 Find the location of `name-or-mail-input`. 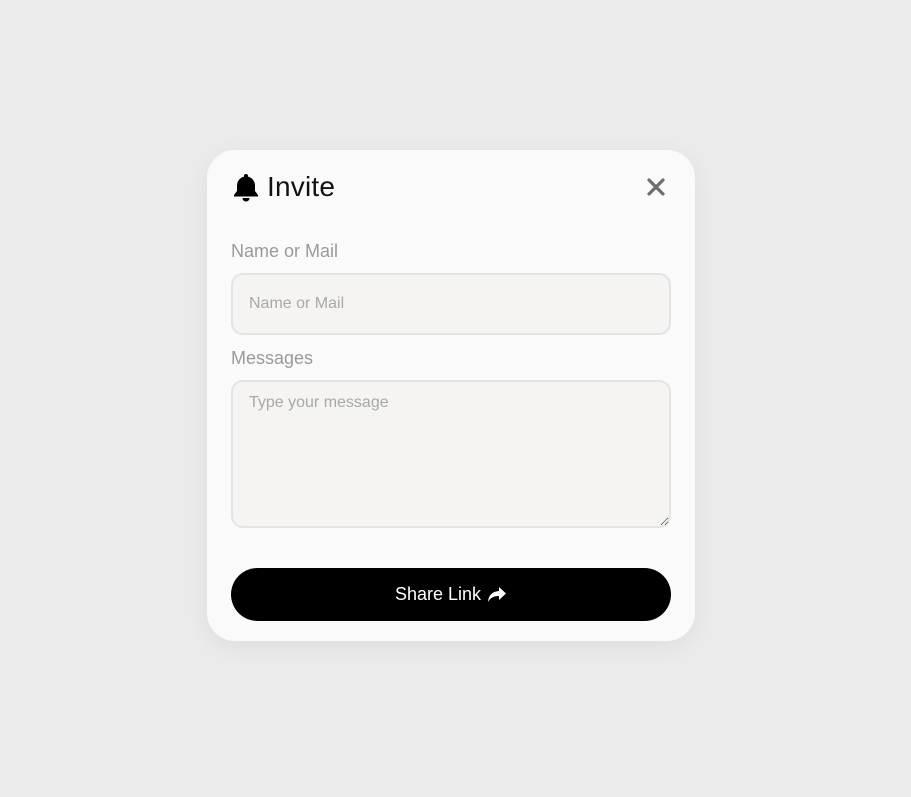

name-or-mail-input is located at coordinates (451, 304).